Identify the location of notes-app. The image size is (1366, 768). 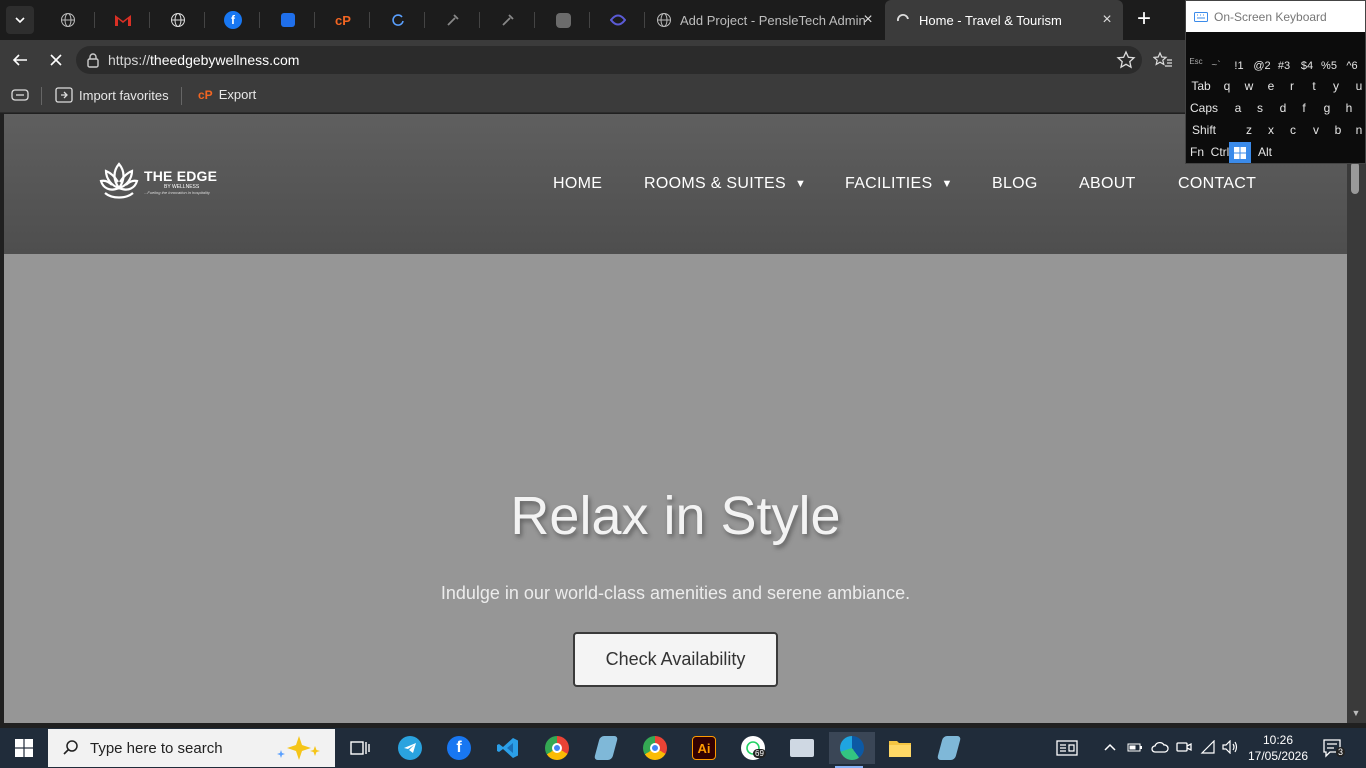
(606, 748).